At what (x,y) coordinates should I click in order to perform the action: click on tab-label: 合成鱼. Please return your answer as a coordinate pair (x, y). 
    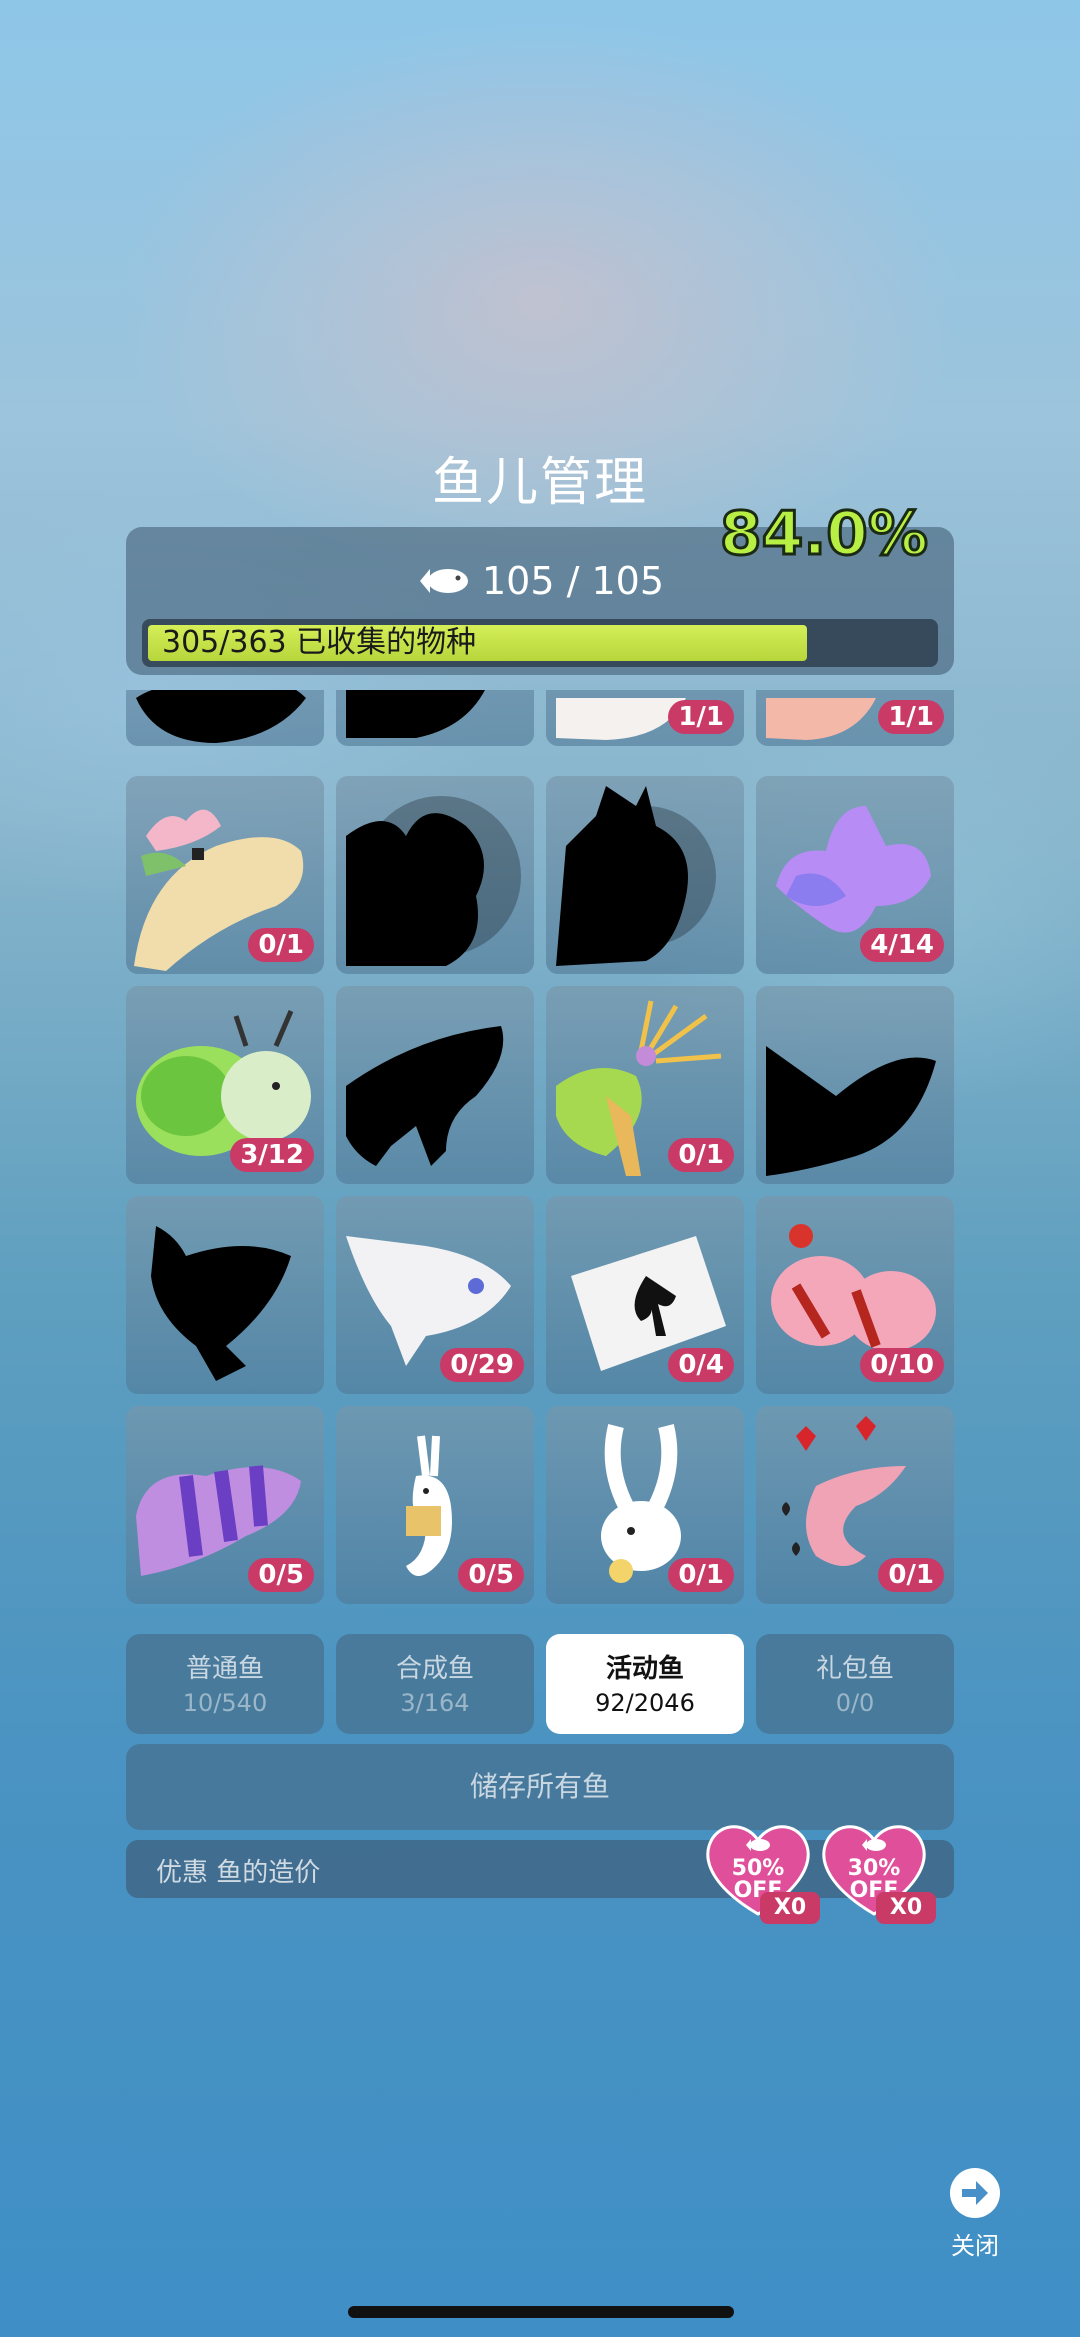
    Looking at the image, I should click on (434, 1669).